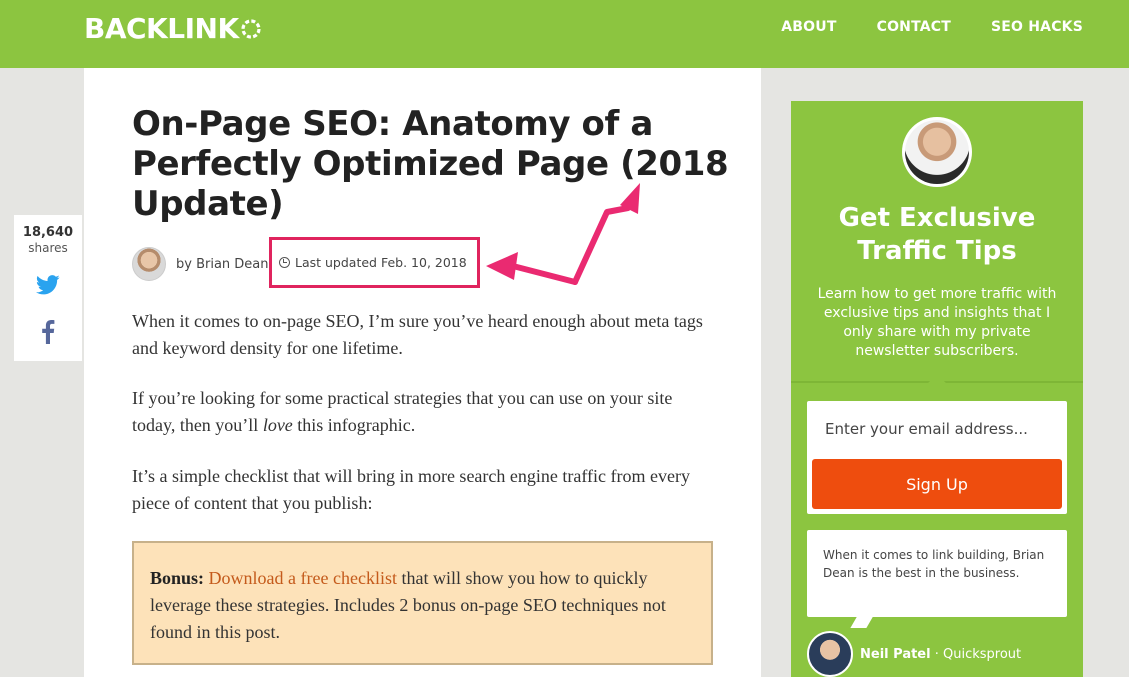  I want to click on testimonial-avatar, so click(830, 654).